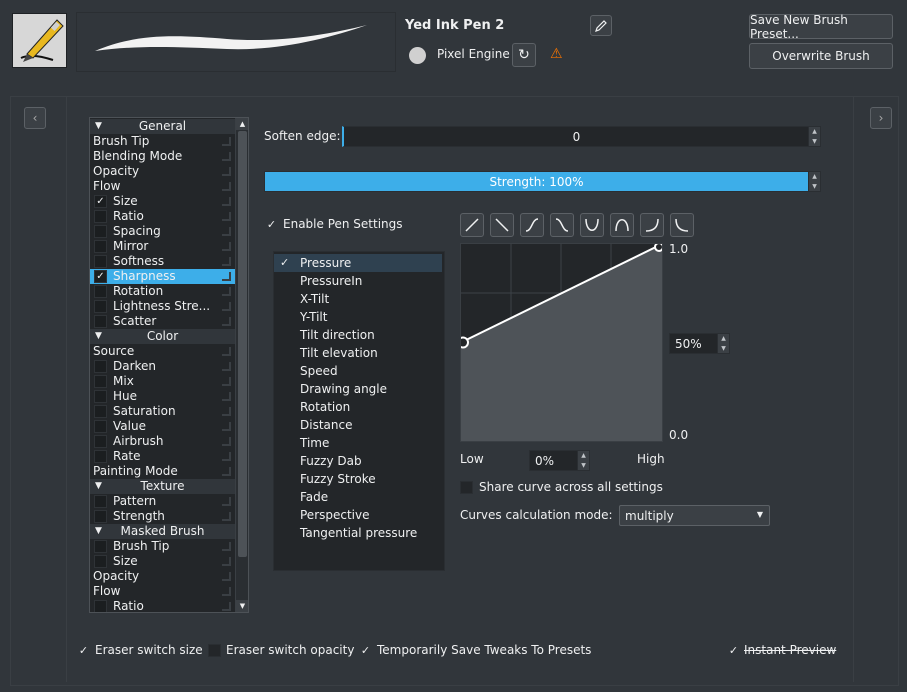  I want to click on option-item: Strength, so click(162, 516).